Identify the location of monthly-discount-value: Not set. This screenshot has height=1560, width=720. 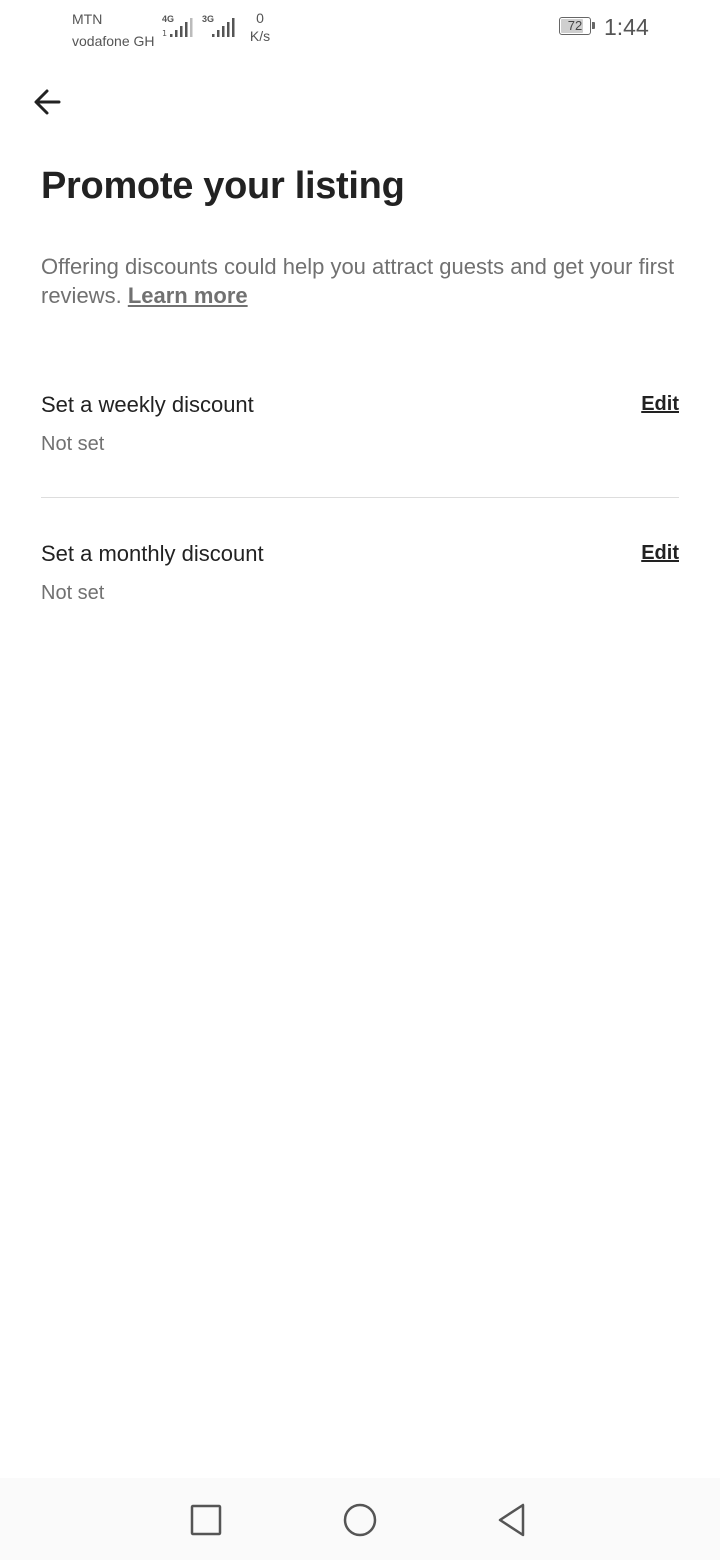
(73, 593).